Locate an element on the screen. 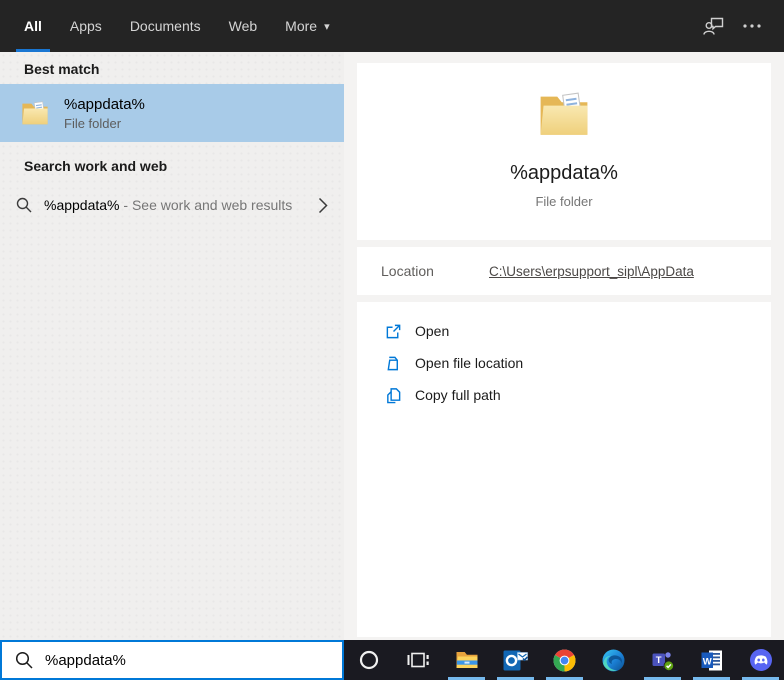 The height and width of the screenshot is (680, 784). copy-full-path-label: Copy full path is located at coordinates (458, 395).